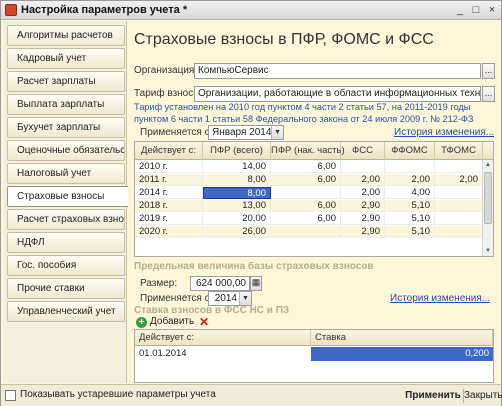 This screenshot has width=502, height=406. I want to click on close-window-button: ×, so click(492, 10).